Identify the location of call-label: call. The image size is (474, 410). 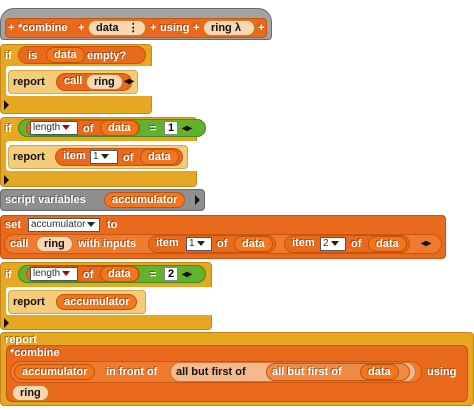
(19, 244).